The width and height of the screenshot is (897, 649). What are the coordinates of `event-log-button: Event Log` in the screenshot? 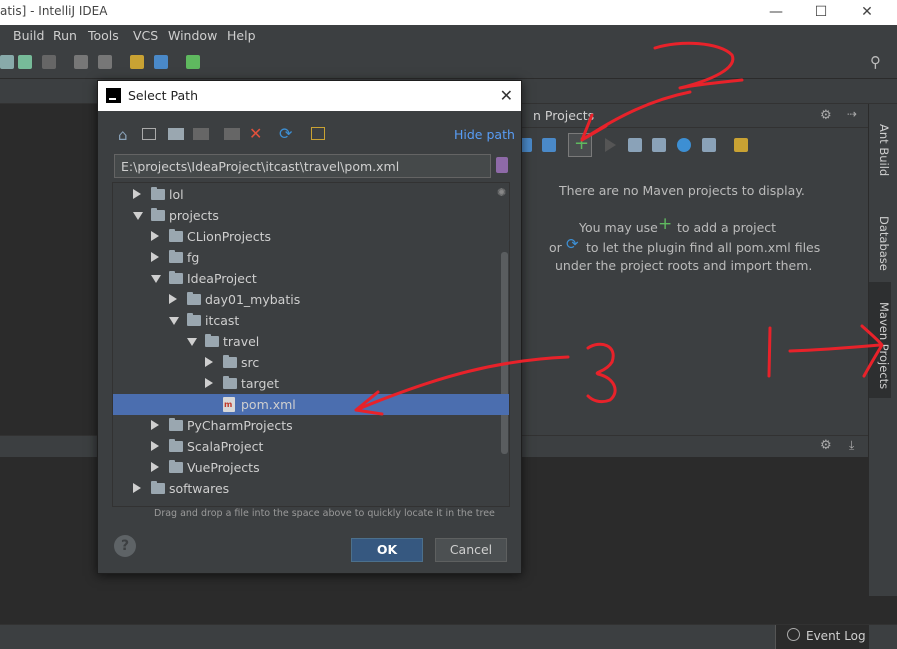 It's located at (822, 637).